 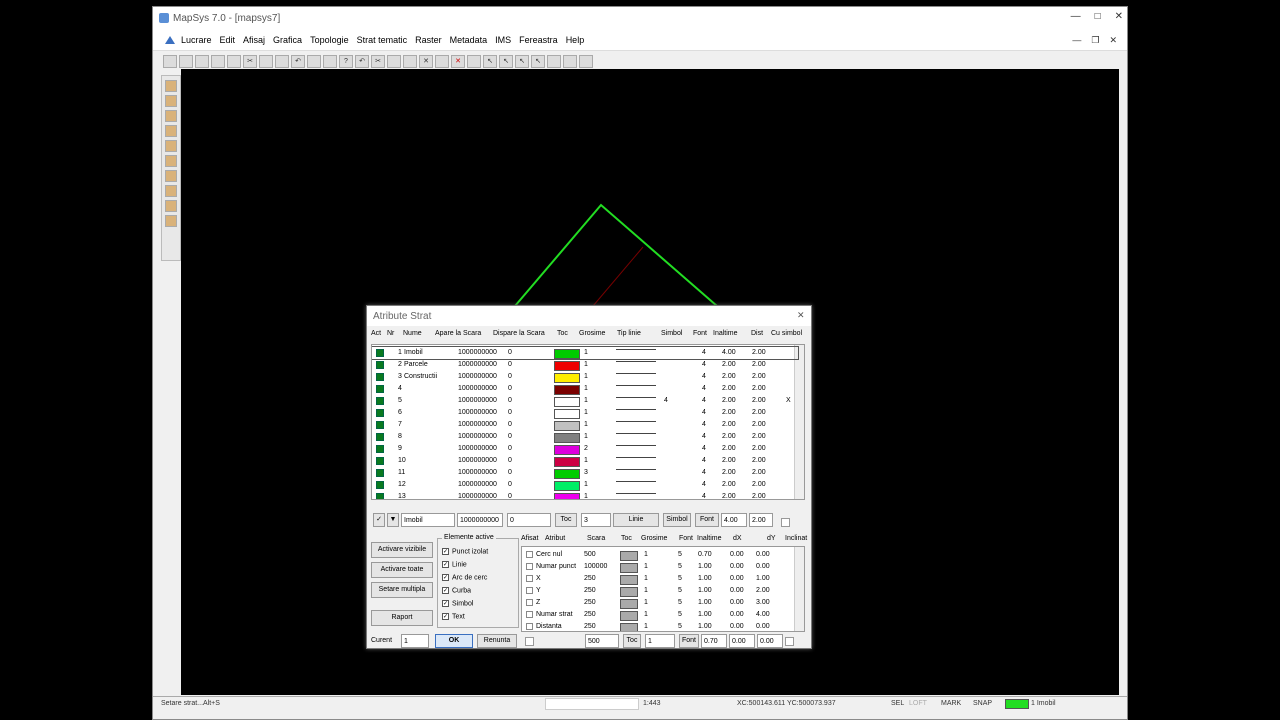 What do you see at coordinates (196, 40) in the screenshot?
I see `menu-lucrare: Lucrare` at bounding box center [196, 40].